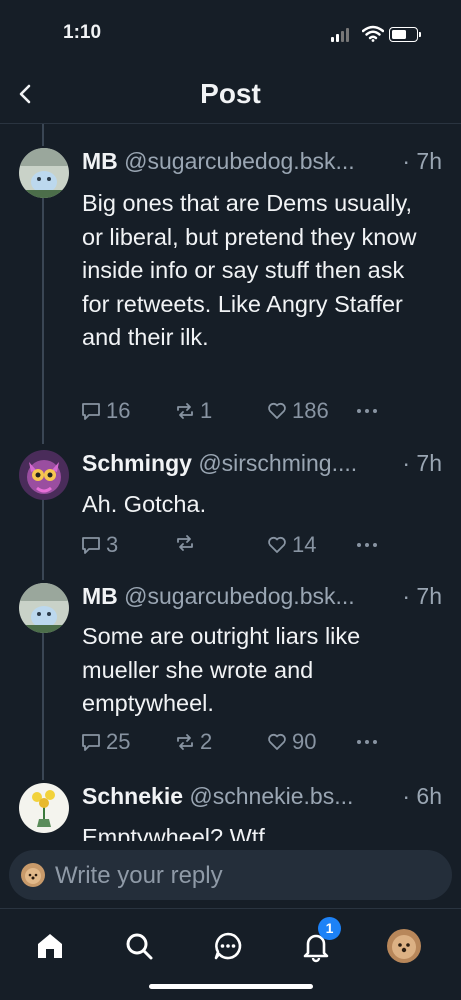  I want to click on like-count: 14, so click(304, 544).